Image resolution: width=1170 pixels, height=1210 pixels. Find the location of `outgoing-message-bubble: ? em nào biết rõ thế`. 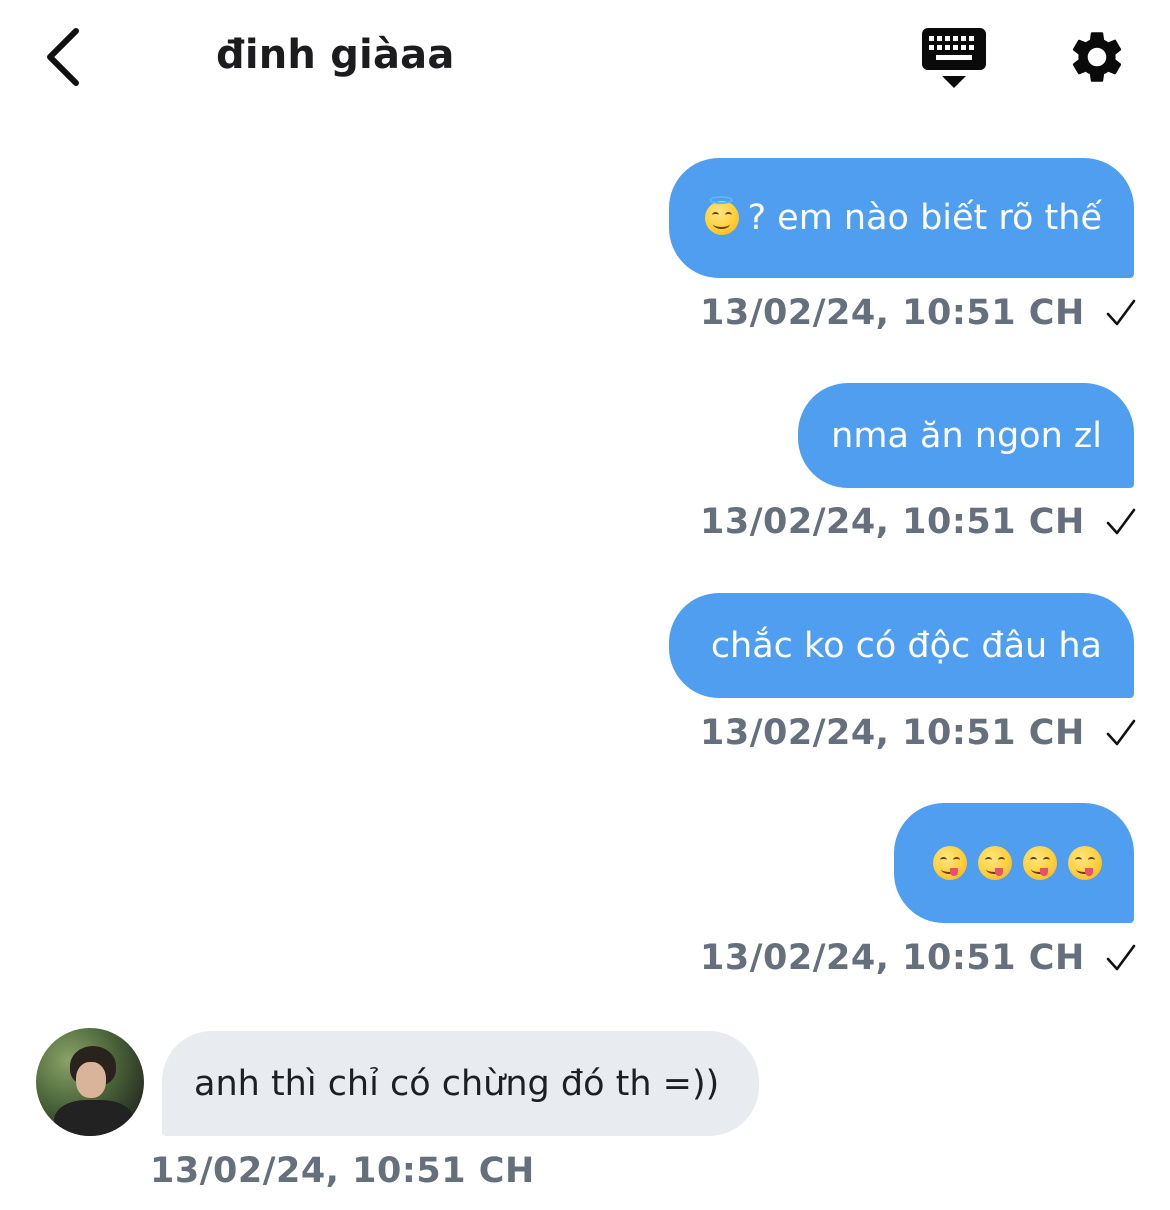

outgoing-message-bubble: ? em nào biết rõ thế is located at coordinates (901, 218).